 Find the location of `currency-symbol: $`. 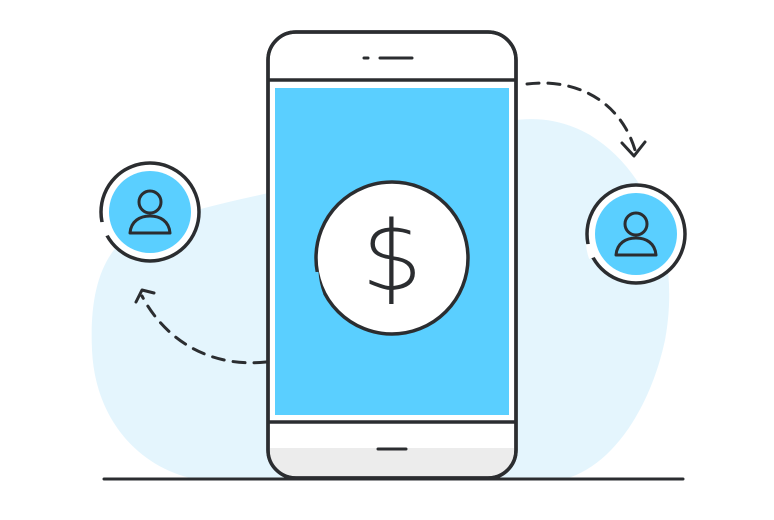

currency-symbol: $ is located at coordinates (391, 257).